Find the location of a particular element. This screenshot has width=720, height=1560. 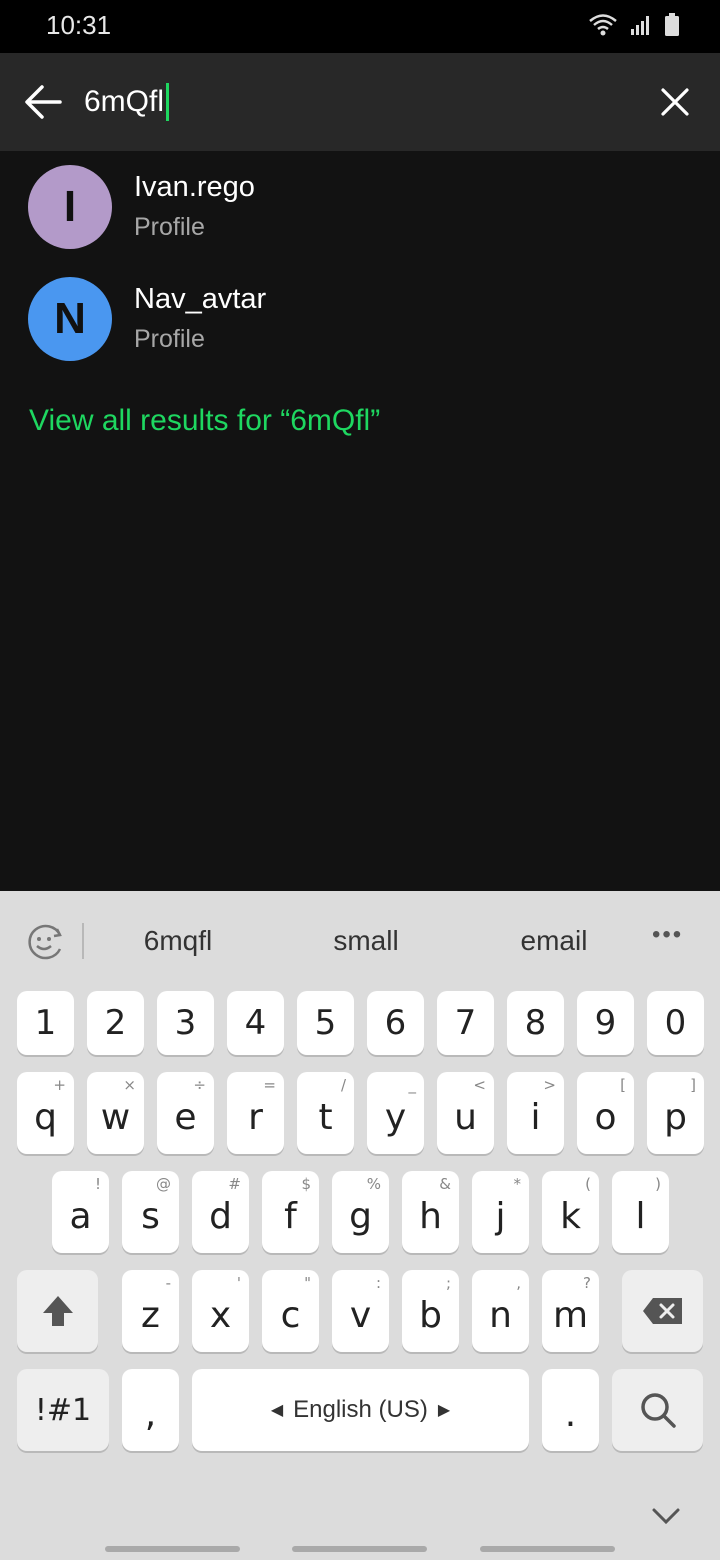

key: x ' is located at coordinates (220, 1311).